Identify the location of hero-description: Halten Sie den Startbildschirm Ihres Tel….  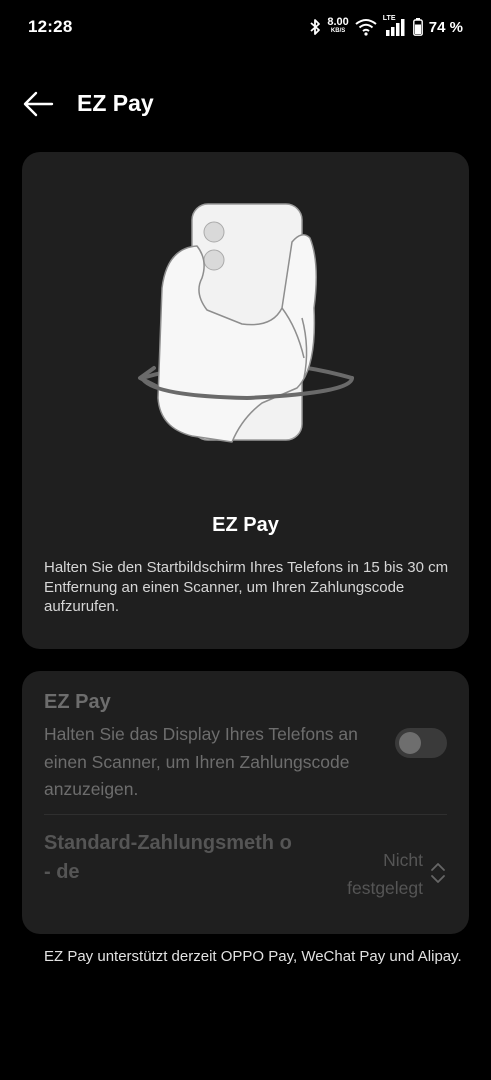
(246, 587).